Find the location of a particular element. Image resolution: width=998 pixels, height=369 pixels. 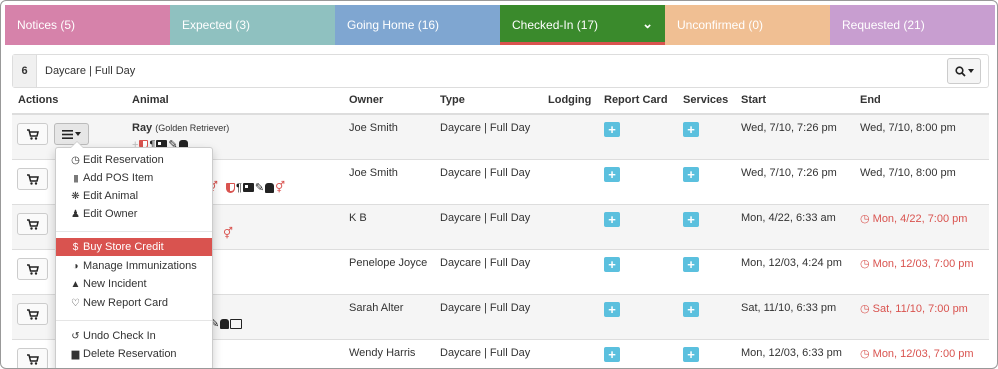

search-button is located at coordinates (964, 71).